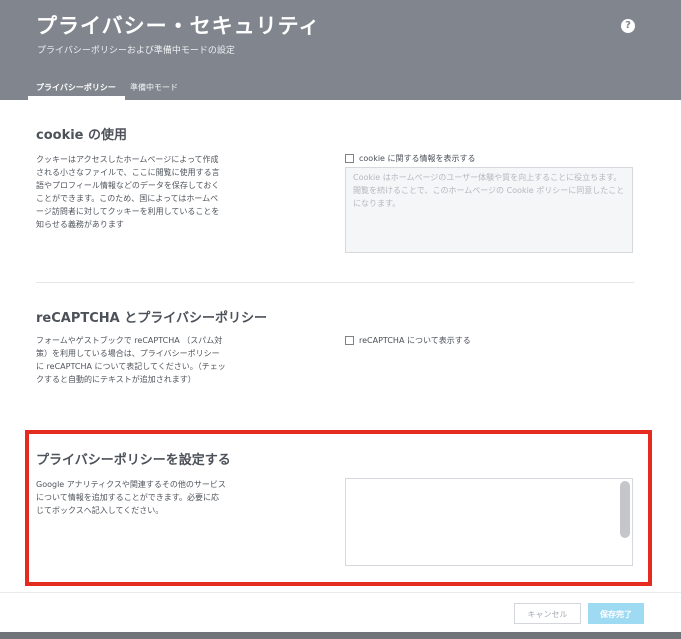  What do you see at coordinates (76, 98) in the screenshot?
I see `active-tab-indicator` at bounding box center [76, 98].